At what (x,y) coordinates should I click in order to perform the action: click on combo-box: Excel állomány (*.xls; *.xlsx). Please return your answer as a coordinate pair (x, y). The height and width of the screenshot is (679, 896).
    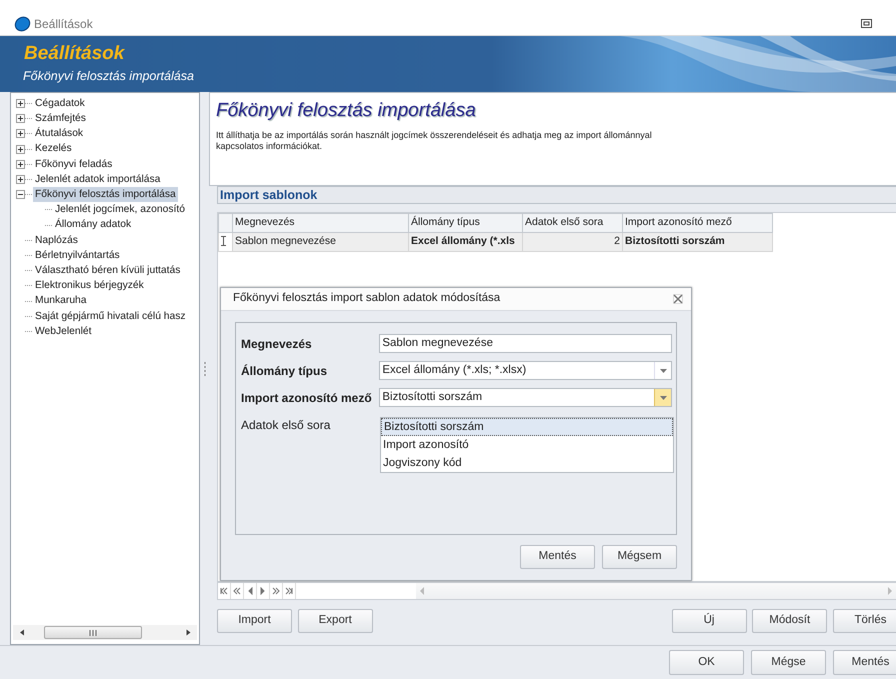
    Looking at the image, I should click on (525, 370).